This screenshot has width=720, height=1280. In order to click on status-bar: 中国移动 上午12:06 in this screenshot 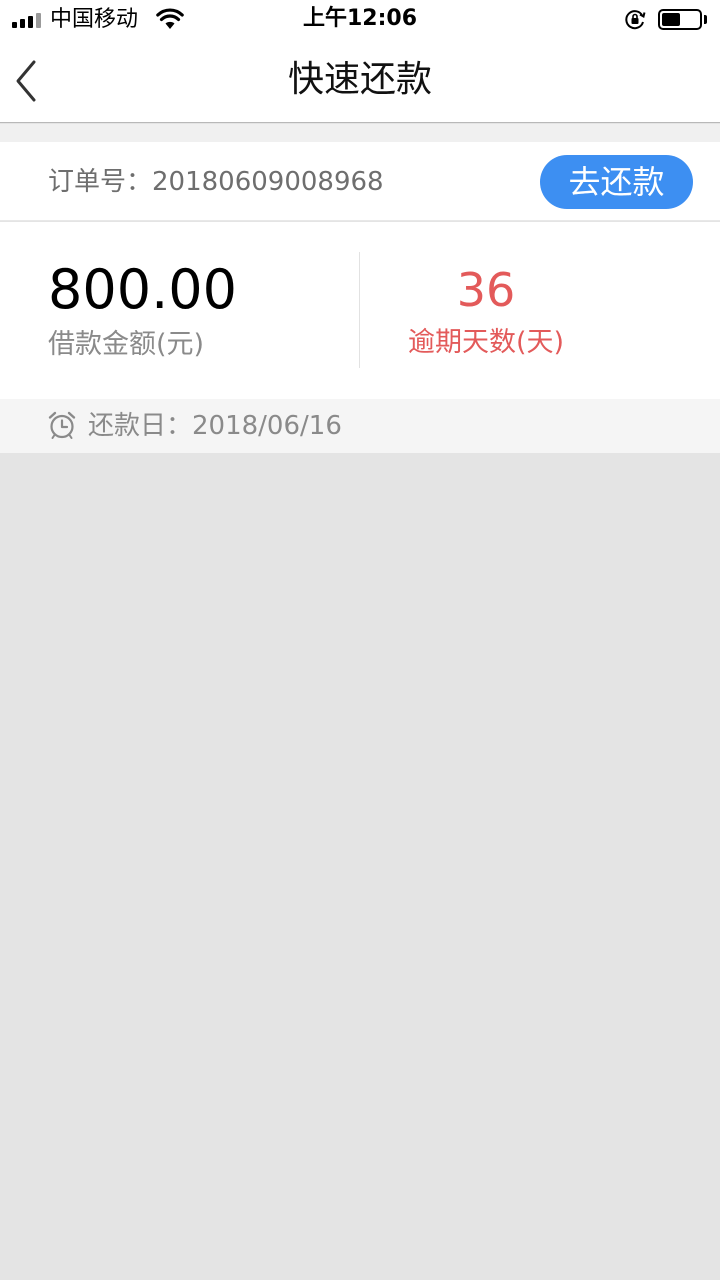, I will do `click(360, 20)`.